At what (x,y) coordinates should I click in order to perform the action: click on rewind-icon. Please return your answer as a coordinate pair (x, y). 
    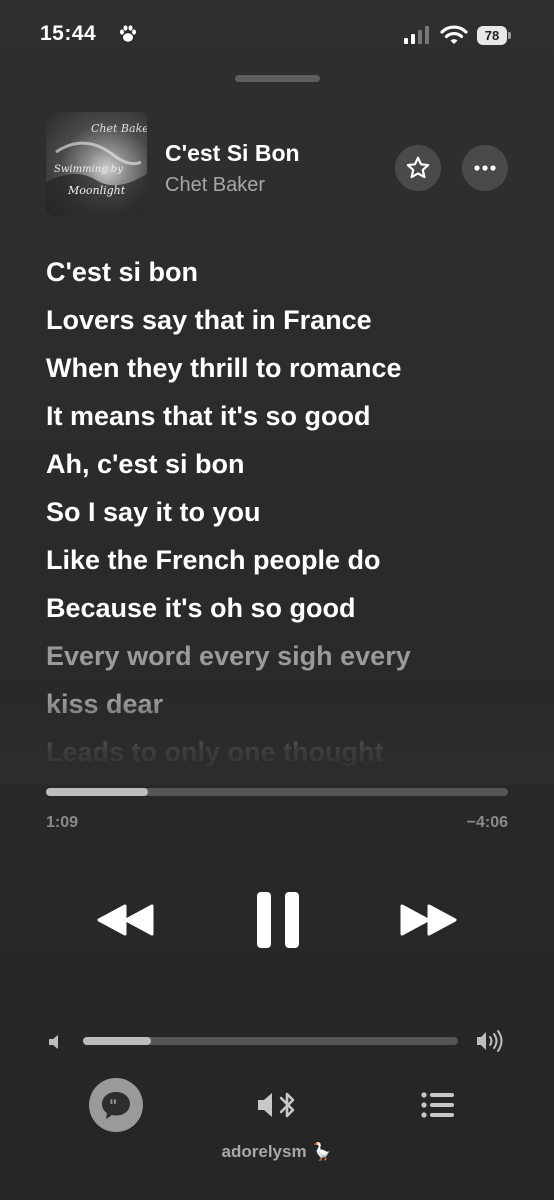
    Looking at the image, I should click on (126, 920).